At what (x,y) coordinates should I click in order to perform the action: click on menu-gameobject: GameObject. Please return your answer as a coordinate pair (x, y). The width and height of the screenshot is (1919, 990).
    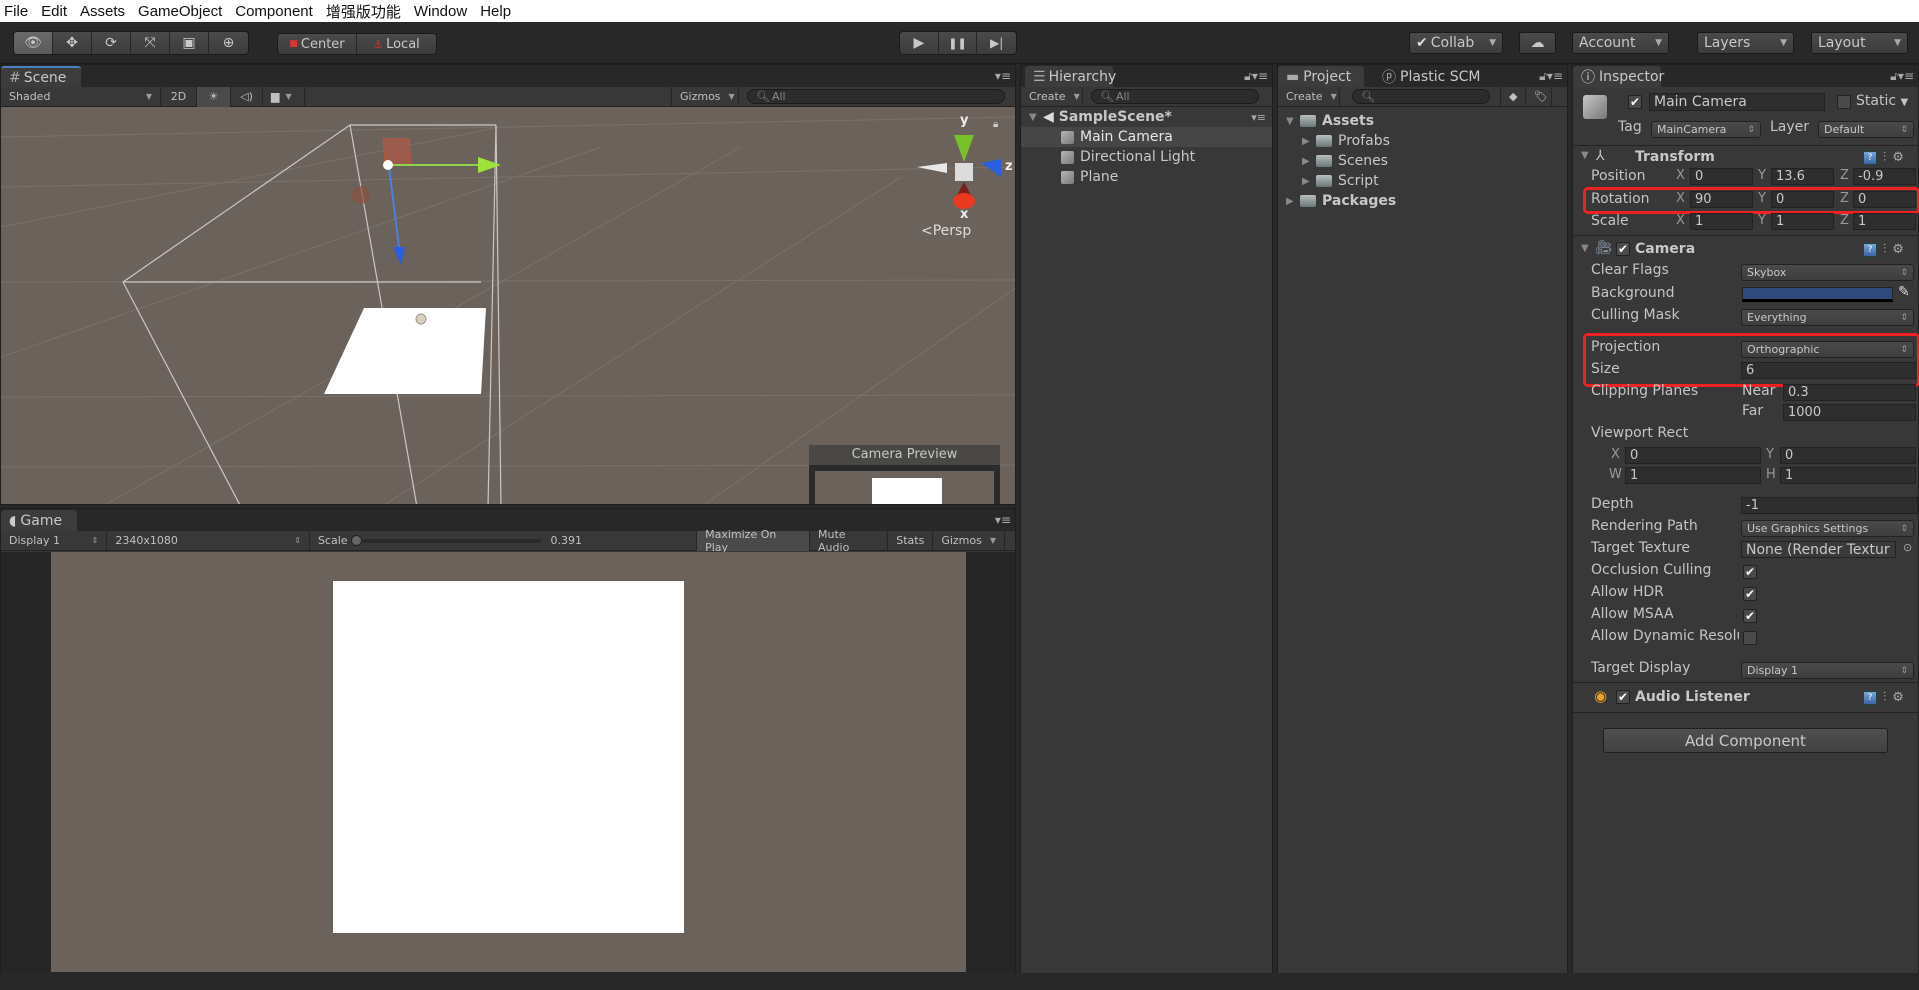
    Looking at the image, I should click on (180, 11).